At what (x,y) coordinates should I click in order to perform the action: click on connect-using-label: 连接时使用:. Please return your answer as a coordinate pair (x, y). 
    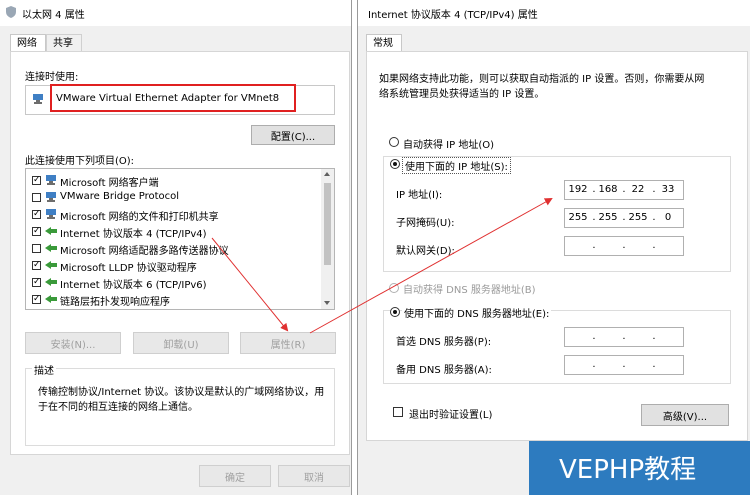
    Looking at the image, I should click on (52, 77).